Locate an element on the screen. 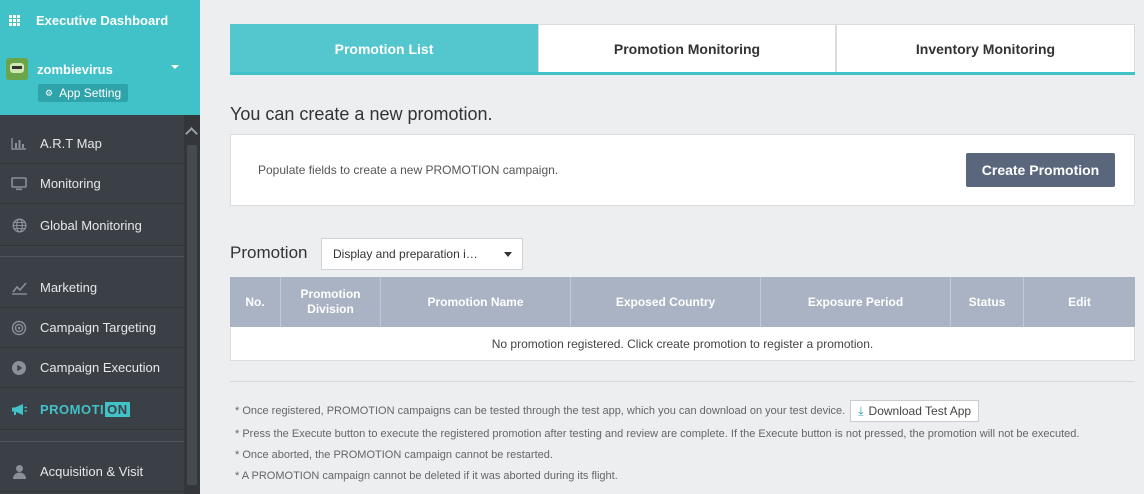 The image size is (1144, 494). column-header-status: Status is located at coordinates (987, 302).